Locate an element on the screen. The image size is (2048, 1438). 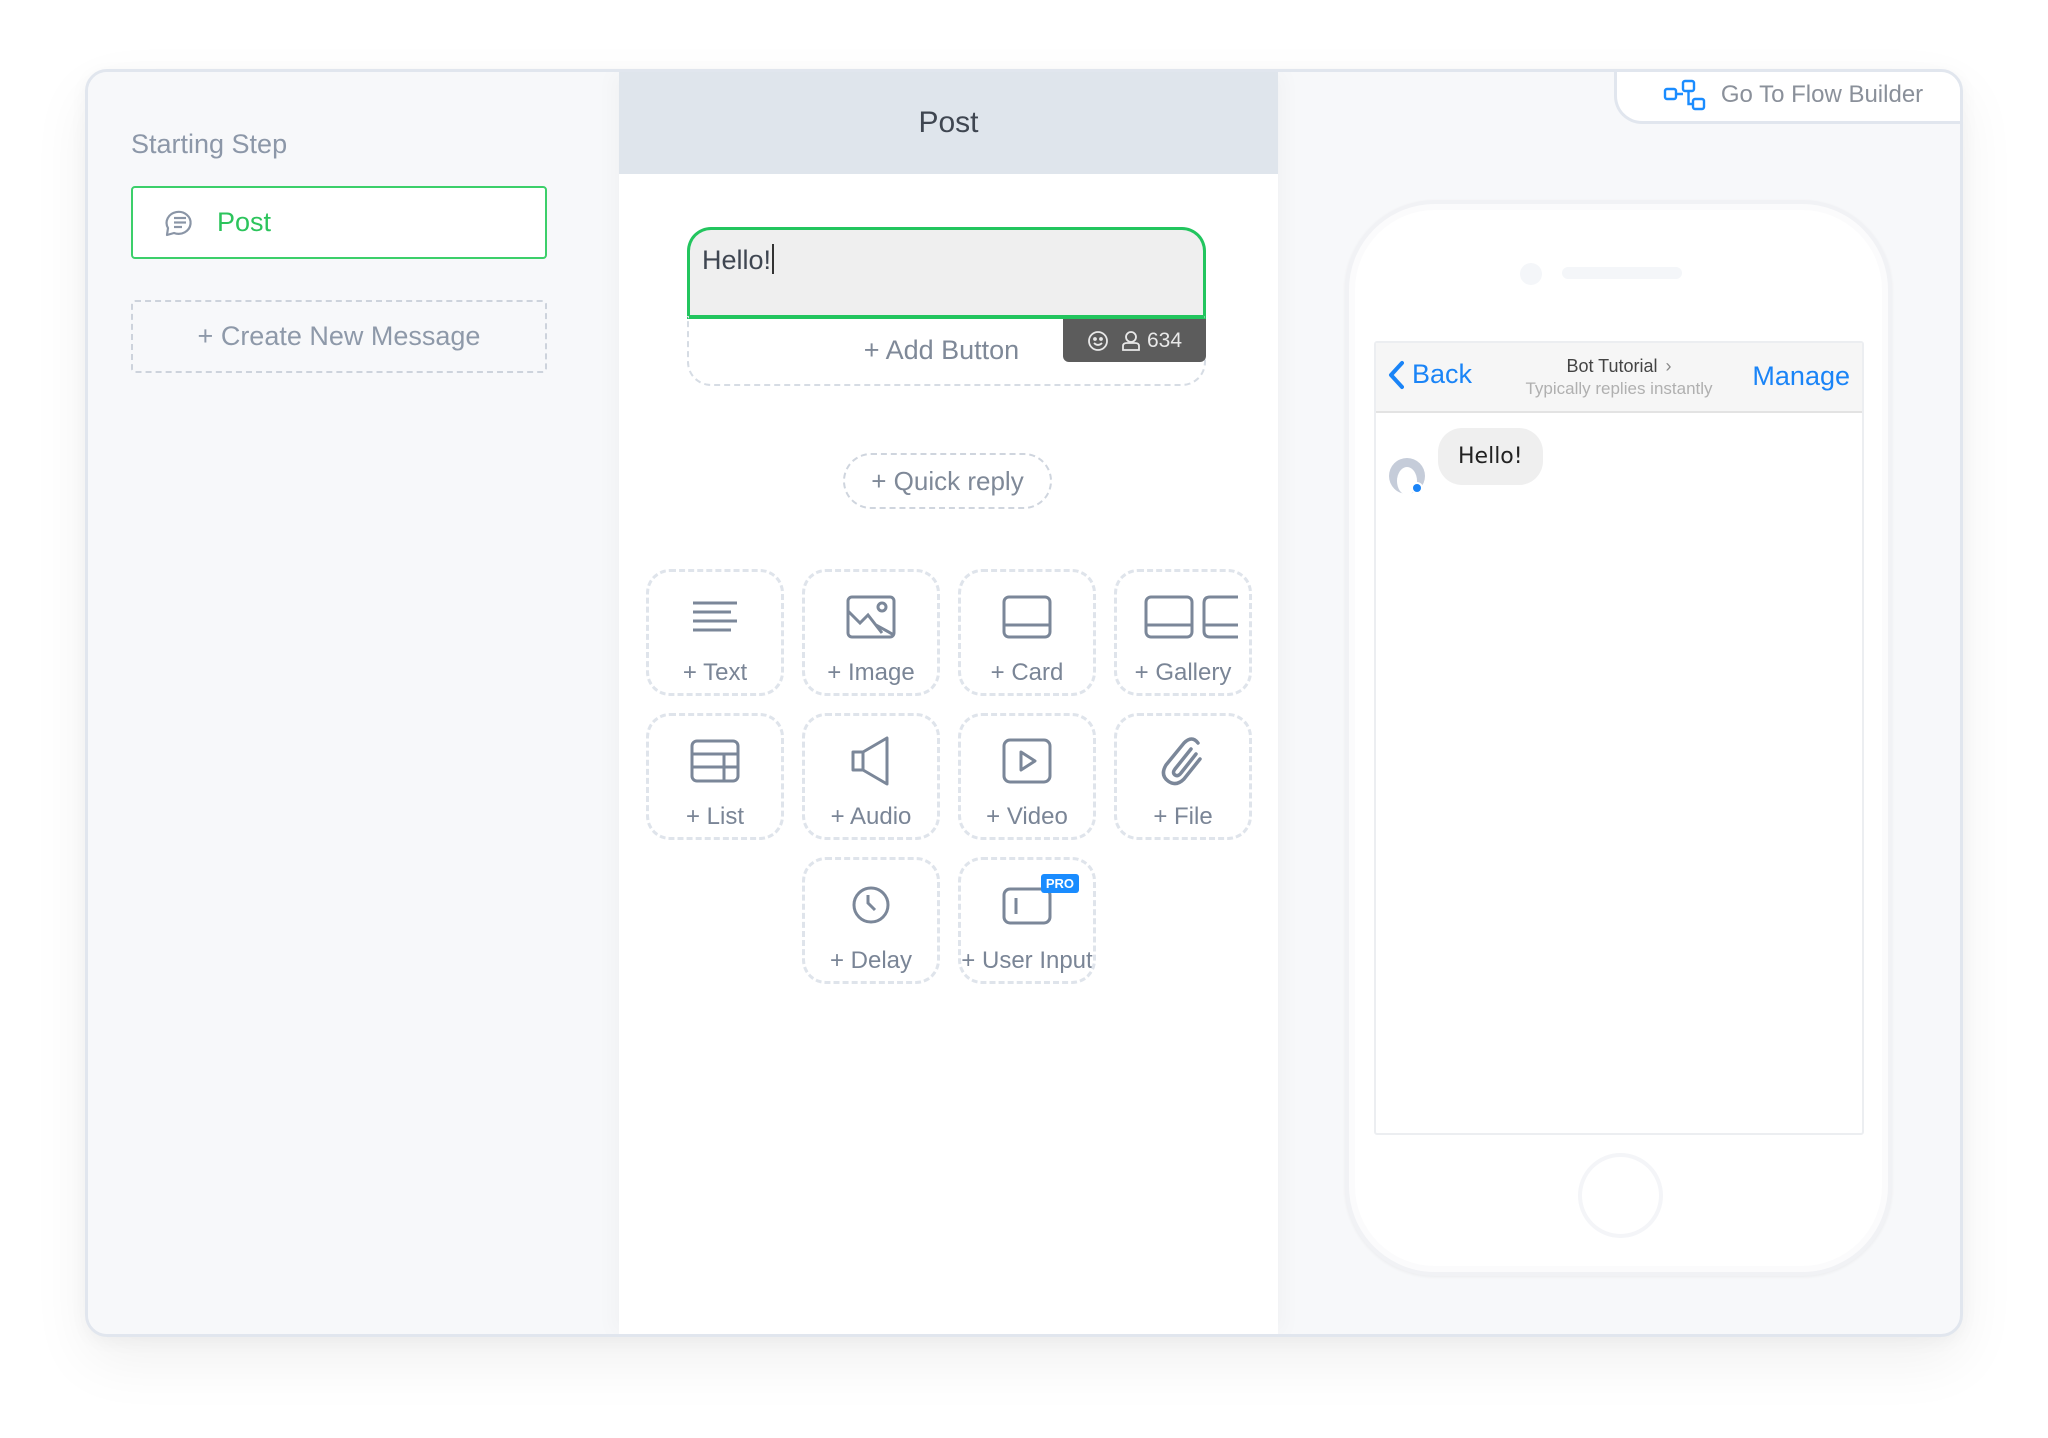
card-icon is located at coordinates (1027, 617).